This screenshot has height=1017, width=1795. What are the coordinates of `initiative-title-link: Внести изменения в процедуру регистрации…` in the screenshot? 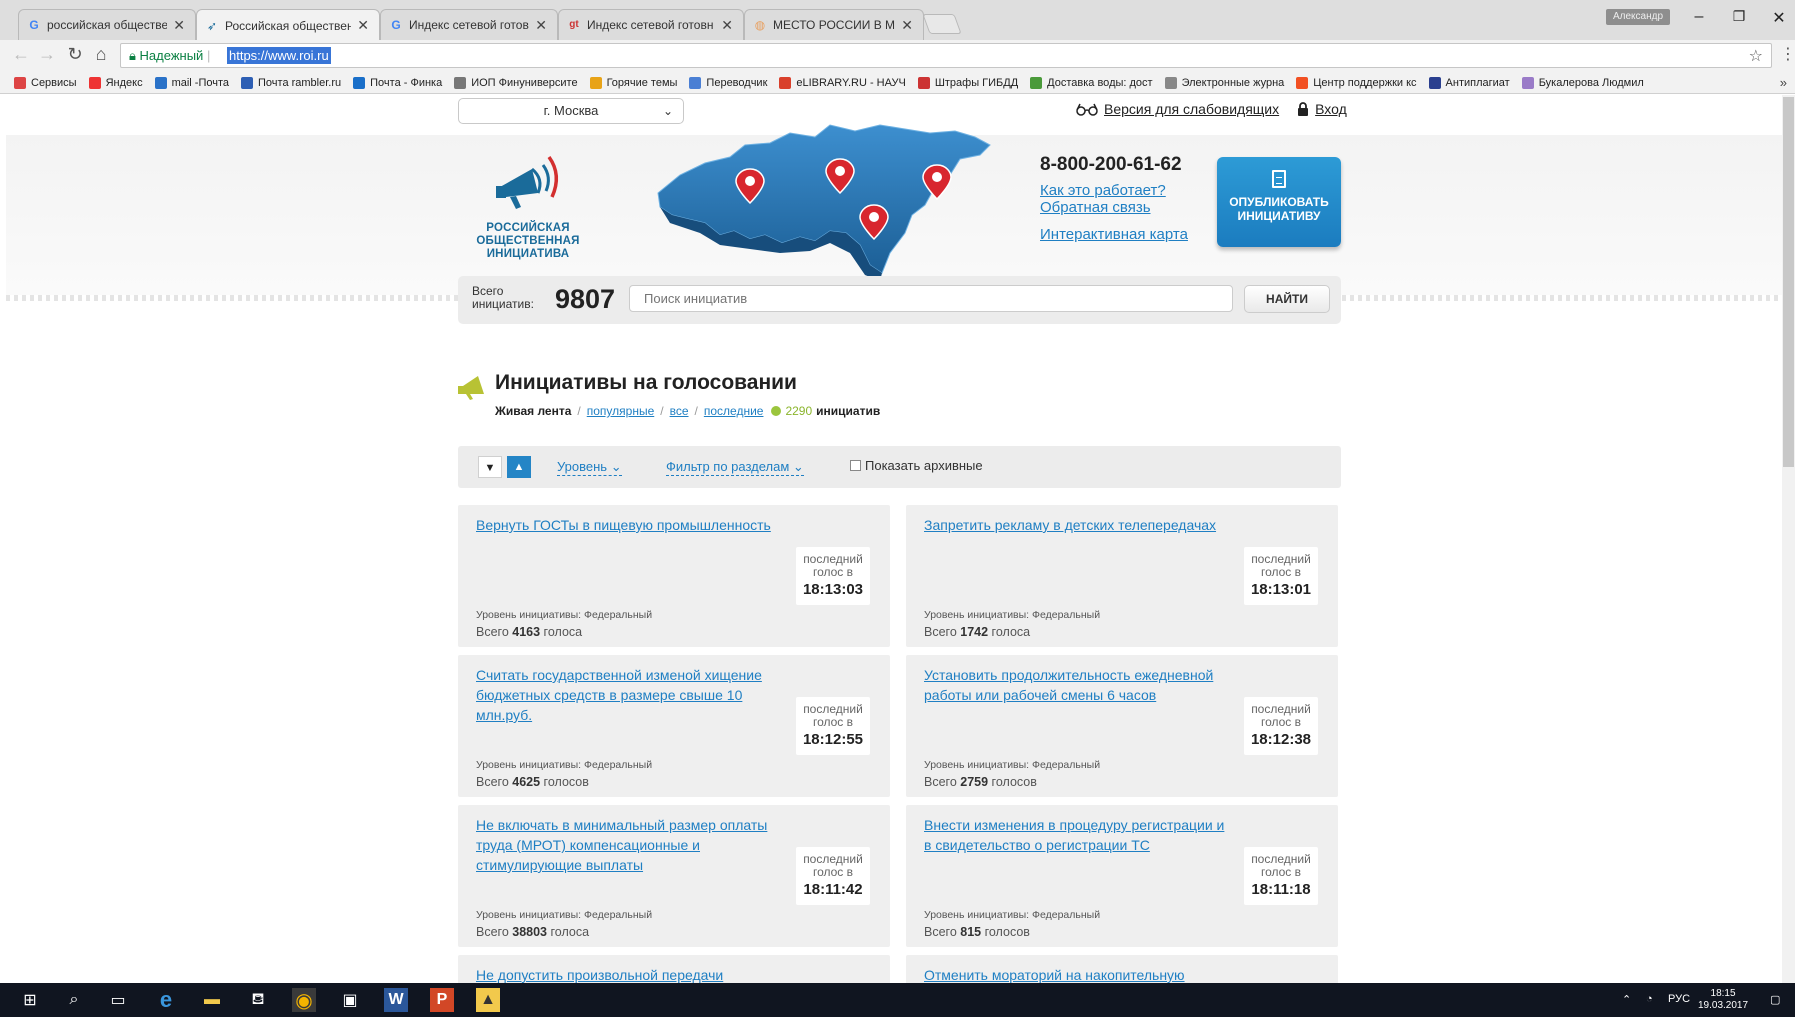 It's located at (1079, 835).